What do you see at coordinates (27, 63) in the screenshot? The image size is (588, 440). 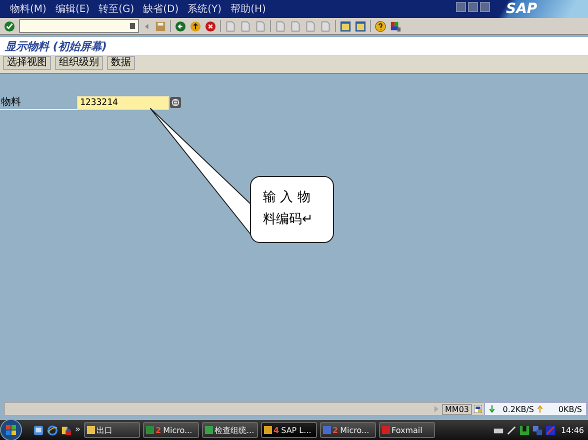 I see `toolbar-button: 选择视图` at bounding box center [27, 63].